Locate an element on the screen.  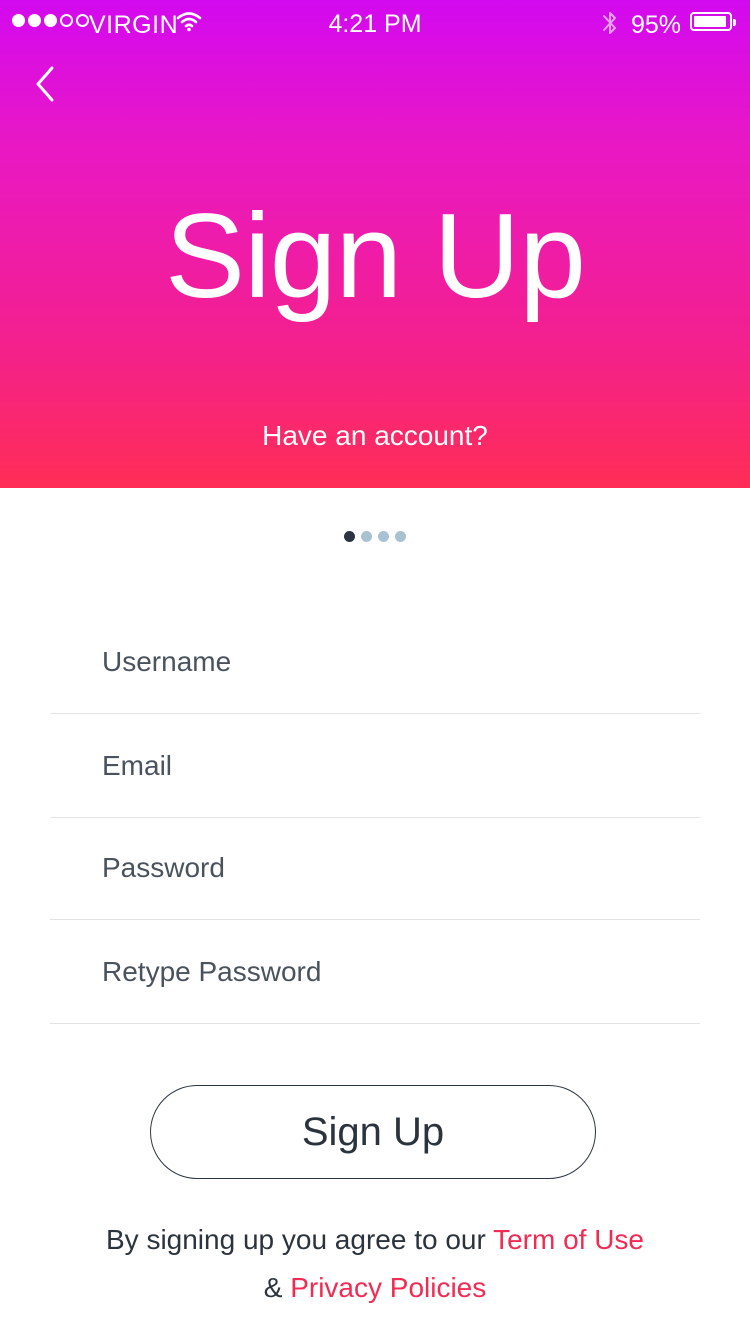
retype-password-input is located at coordinates (392, 972).